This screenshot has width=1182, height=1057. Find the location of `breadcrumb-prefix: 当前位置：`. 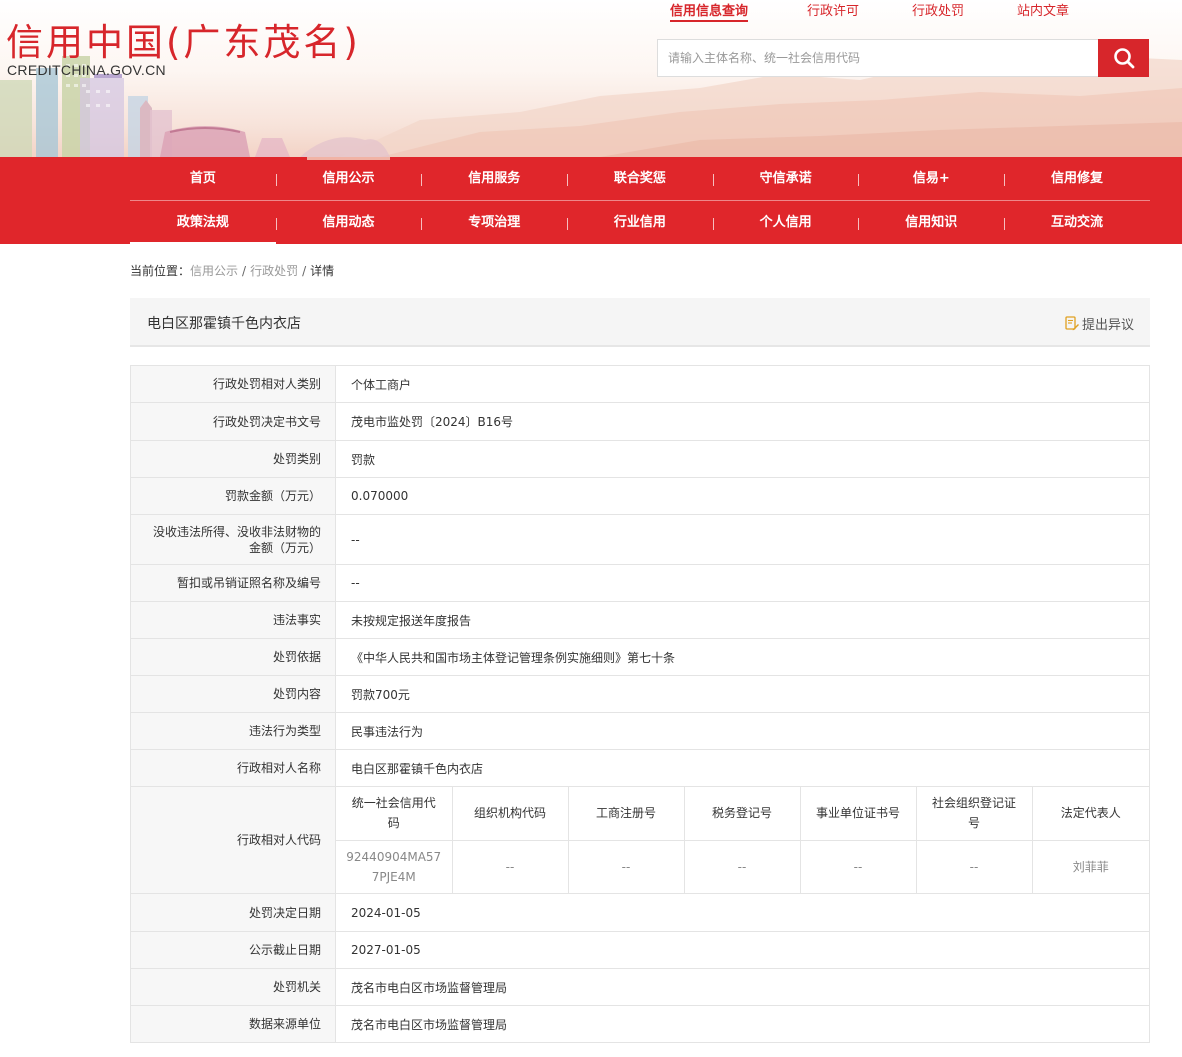

breadcrumb-prefix: 当前位置： is located at coordinates (160, 271).